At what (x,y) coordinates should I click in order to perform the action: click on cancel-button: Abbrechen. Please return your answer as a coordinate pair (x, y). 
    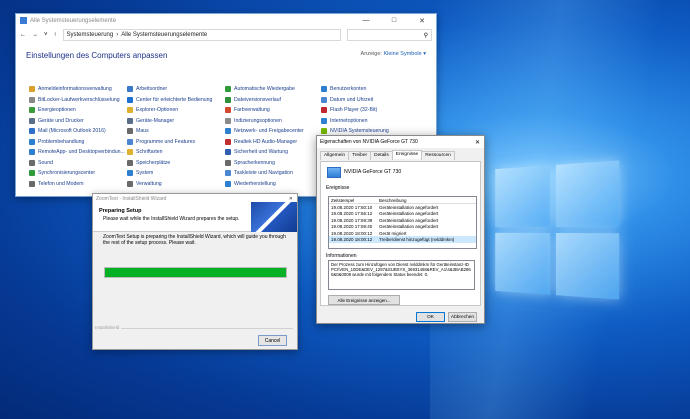
    Looking at the image, I should click on (462, 317).